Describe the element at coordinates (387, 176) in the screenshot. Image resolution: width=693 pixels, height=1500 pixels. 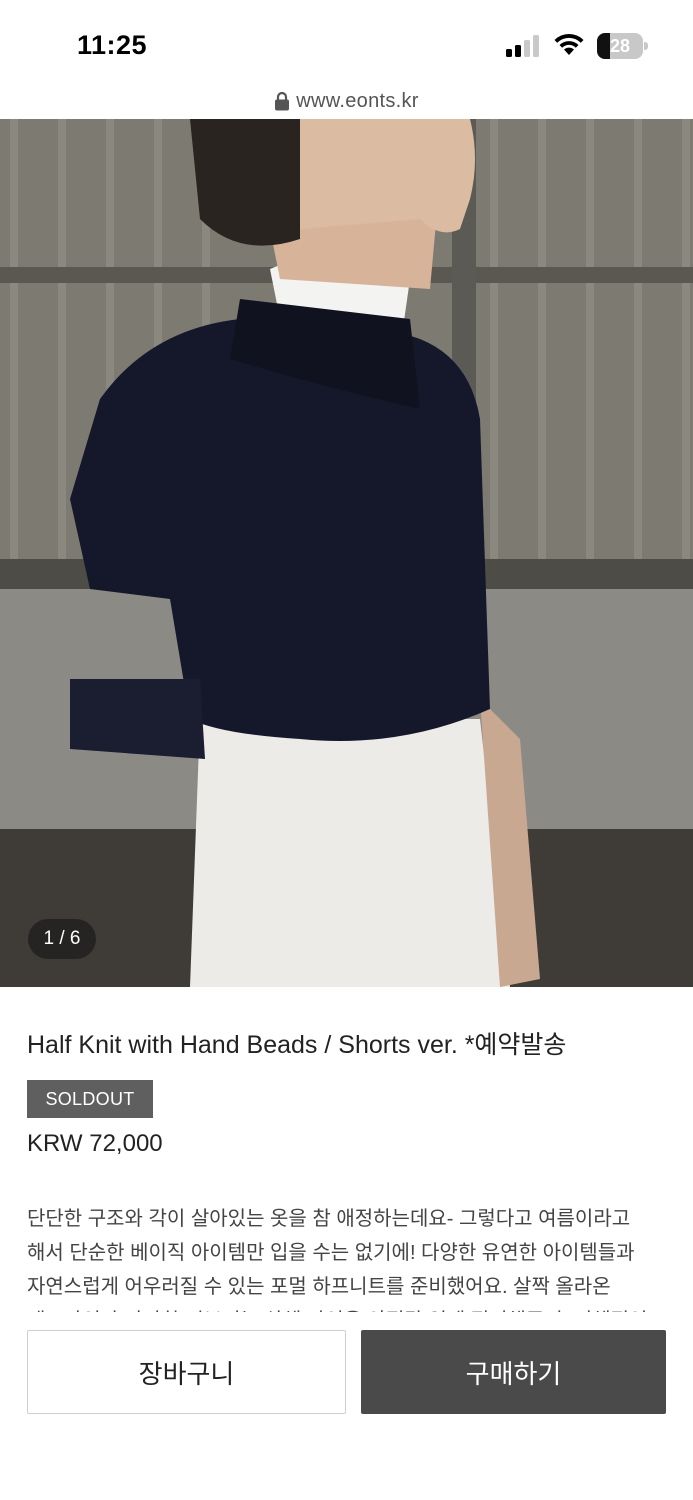
I see `face` at that location.